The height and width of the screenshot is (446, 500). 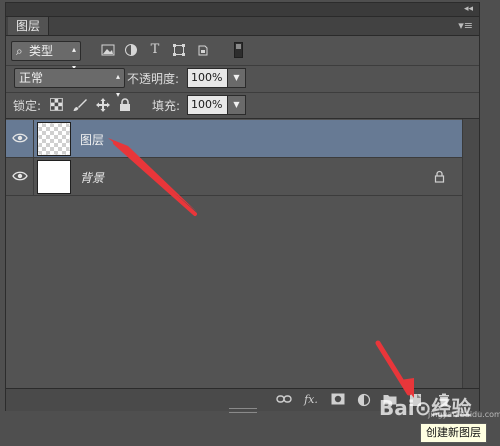 What do you see at coordinates (179, 50) in the screenshot?
I see `shape-layer-filter-icon` at bounding box center [179, 50].